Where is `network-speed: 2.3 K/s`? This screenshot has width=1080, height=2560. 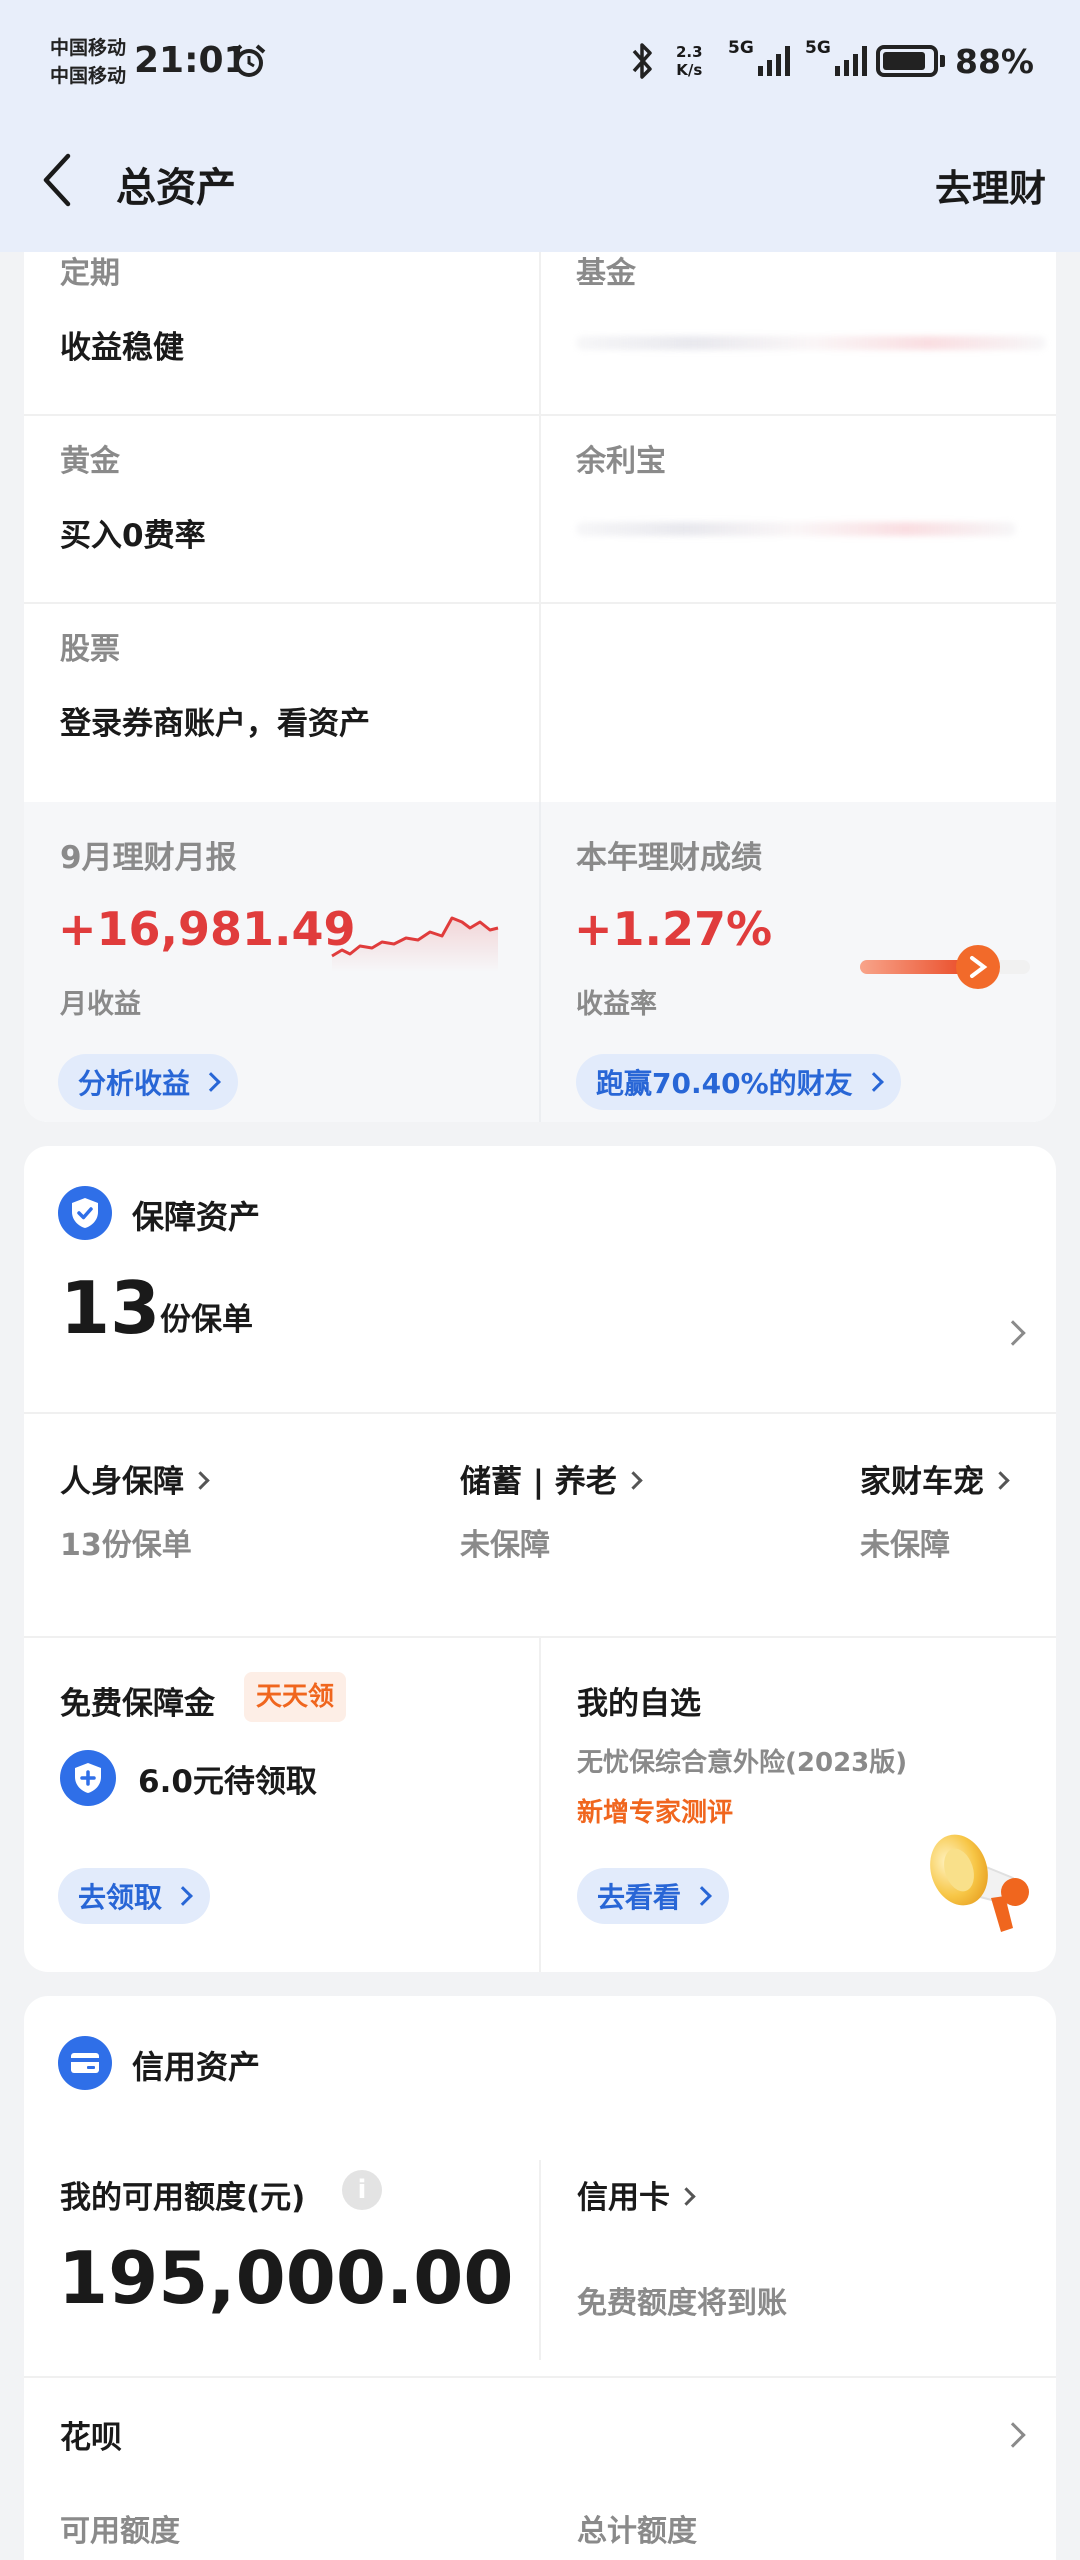
network-speed: 2.3 K/s is located at coordinates (689, 61).